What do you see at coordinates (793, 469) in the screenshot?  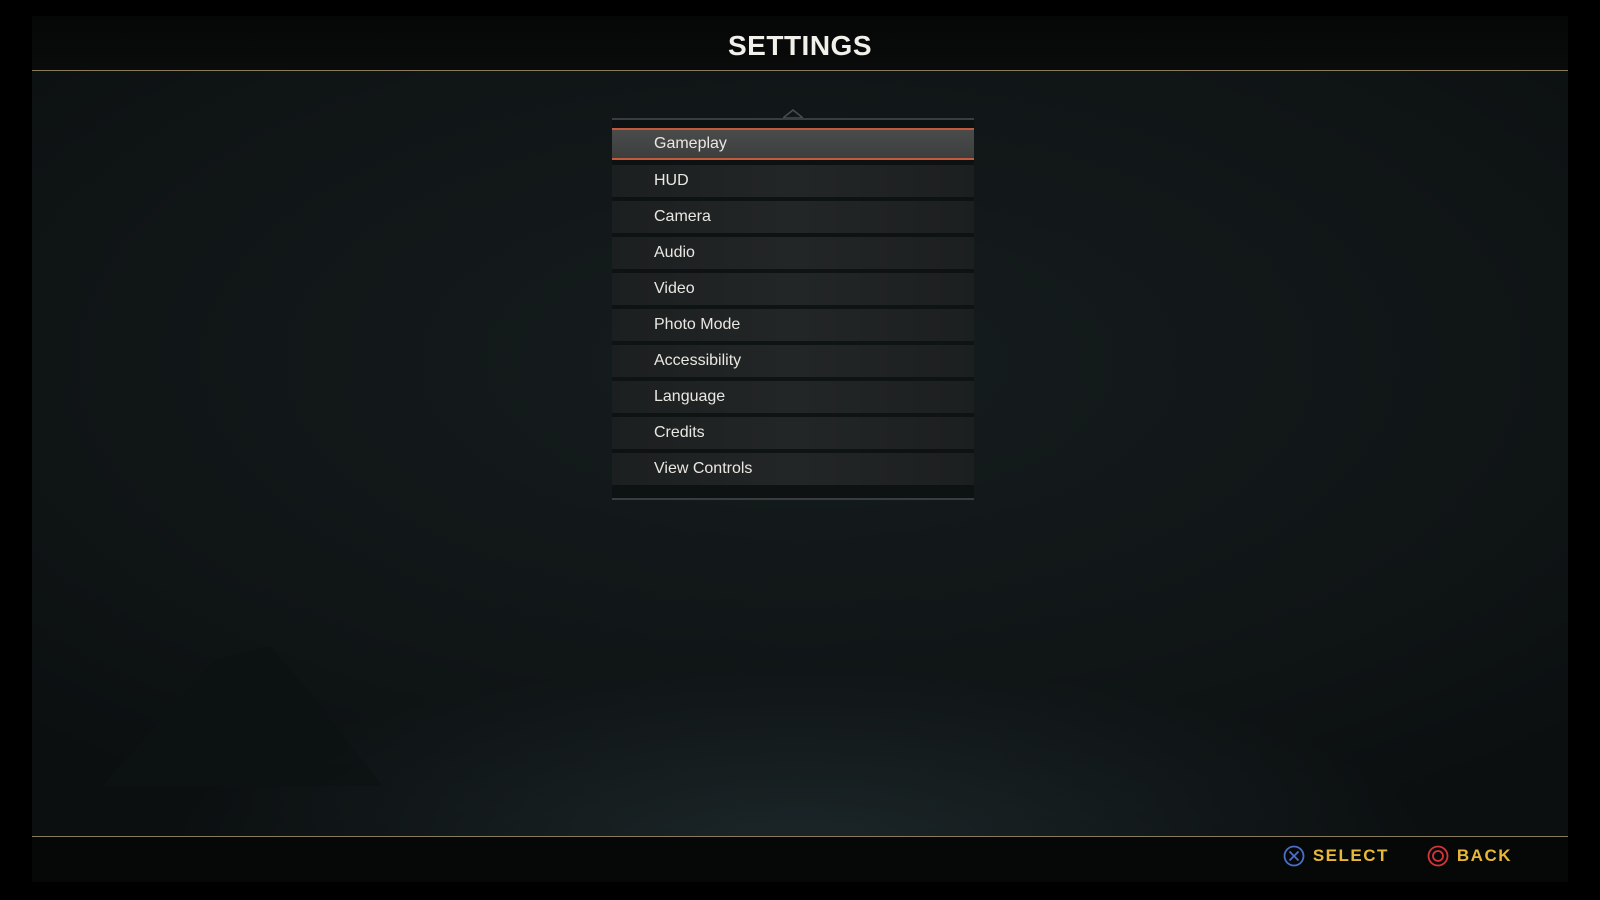 I see `menu-item-view-controls: View Controls` at bounding box center [793, 469].